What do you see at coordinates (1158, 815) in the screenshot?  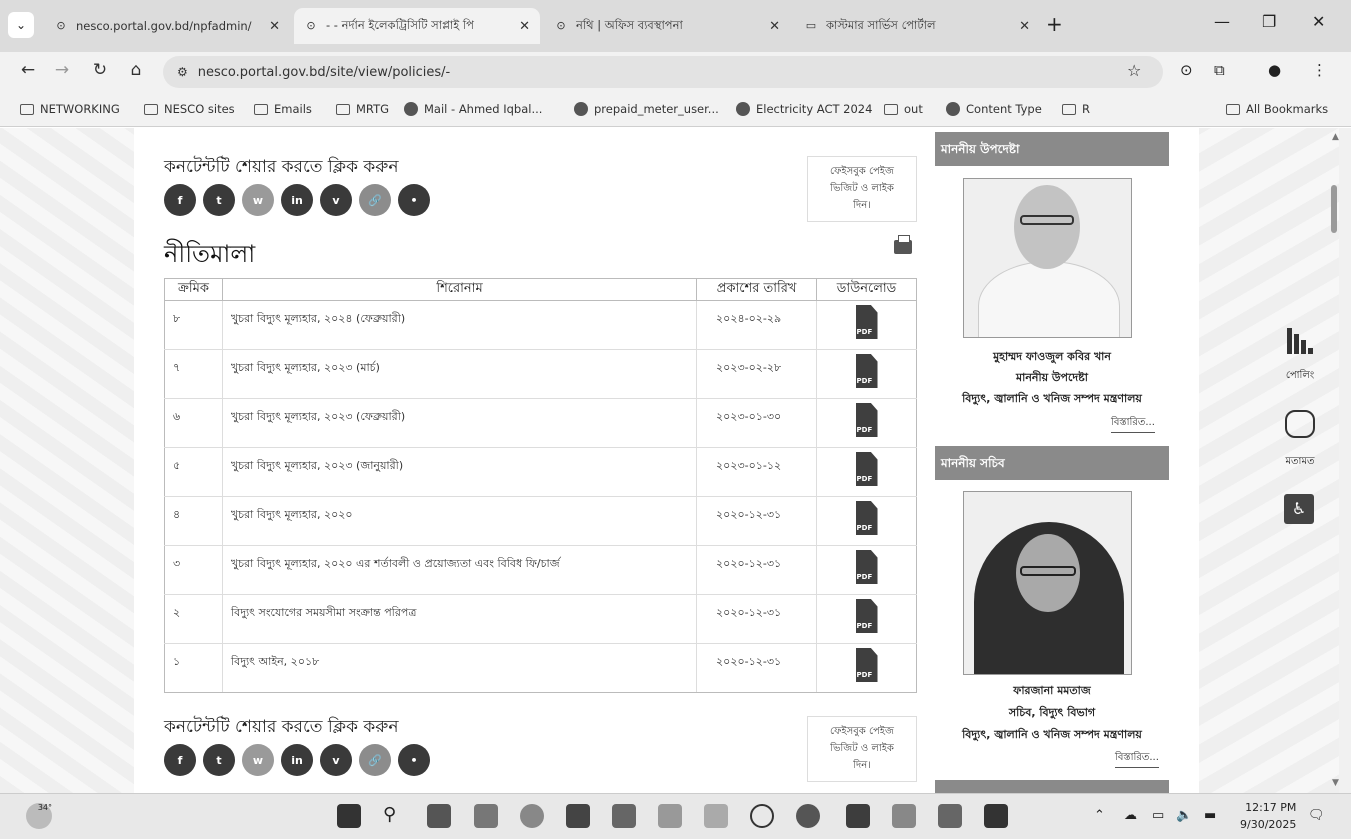 I see `display-icon: ▭` at bounding box center [1158, 815].